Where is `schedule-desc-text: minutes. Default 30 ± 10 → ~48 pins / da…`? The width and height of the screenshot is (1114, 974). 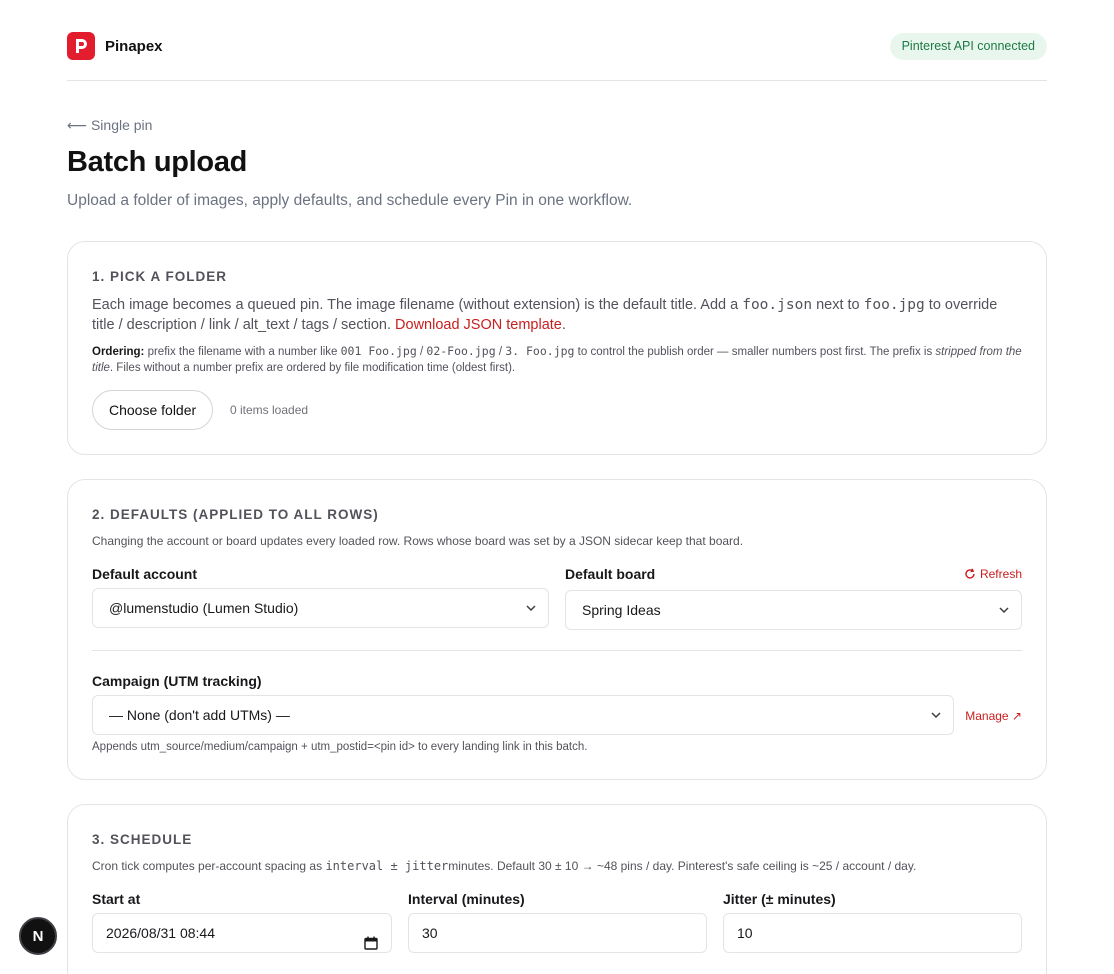 schedule-desc-text: minutes. Default 30 ± 10 → ~48 pins / da… is located at coordinates (682, 866).